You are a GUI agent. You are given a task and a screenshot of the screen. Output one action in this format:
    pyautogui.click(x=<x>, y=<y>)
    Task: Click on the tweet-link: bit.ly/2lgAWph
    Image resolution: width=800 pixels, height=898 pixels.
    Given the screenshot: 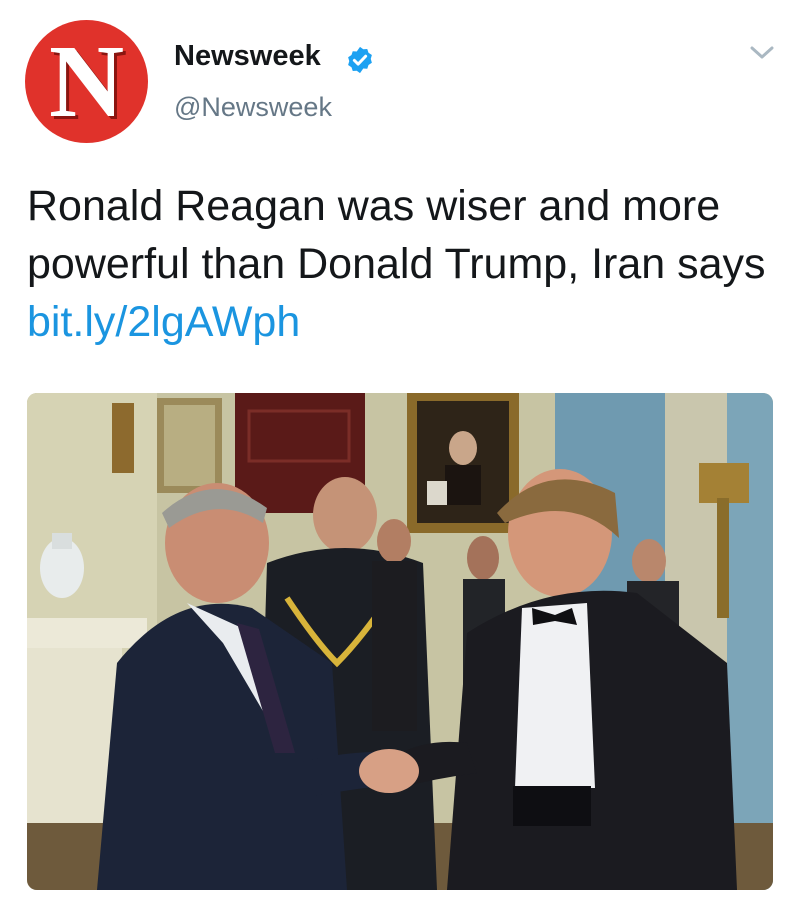 What is the action you would take?
    pyautogui.click(x=163, y=322)
    